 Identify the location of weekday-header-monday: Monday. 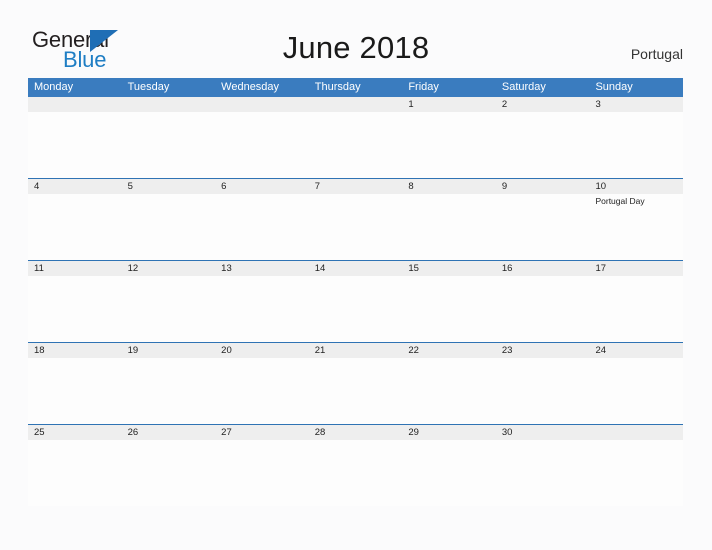
(54, 87).